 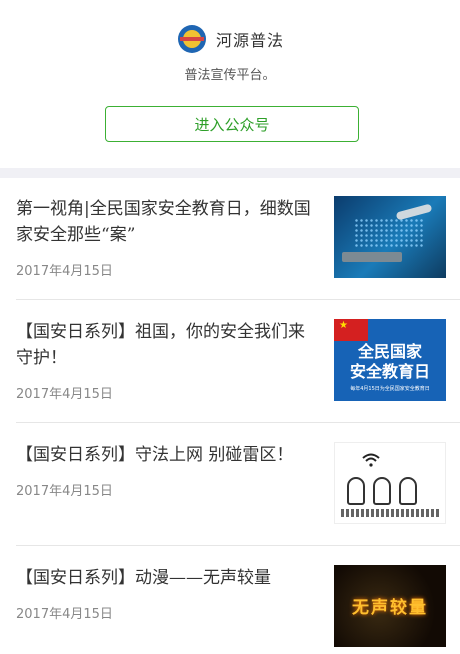 I want to click on wifi-icon, so click(x=371, y=460).